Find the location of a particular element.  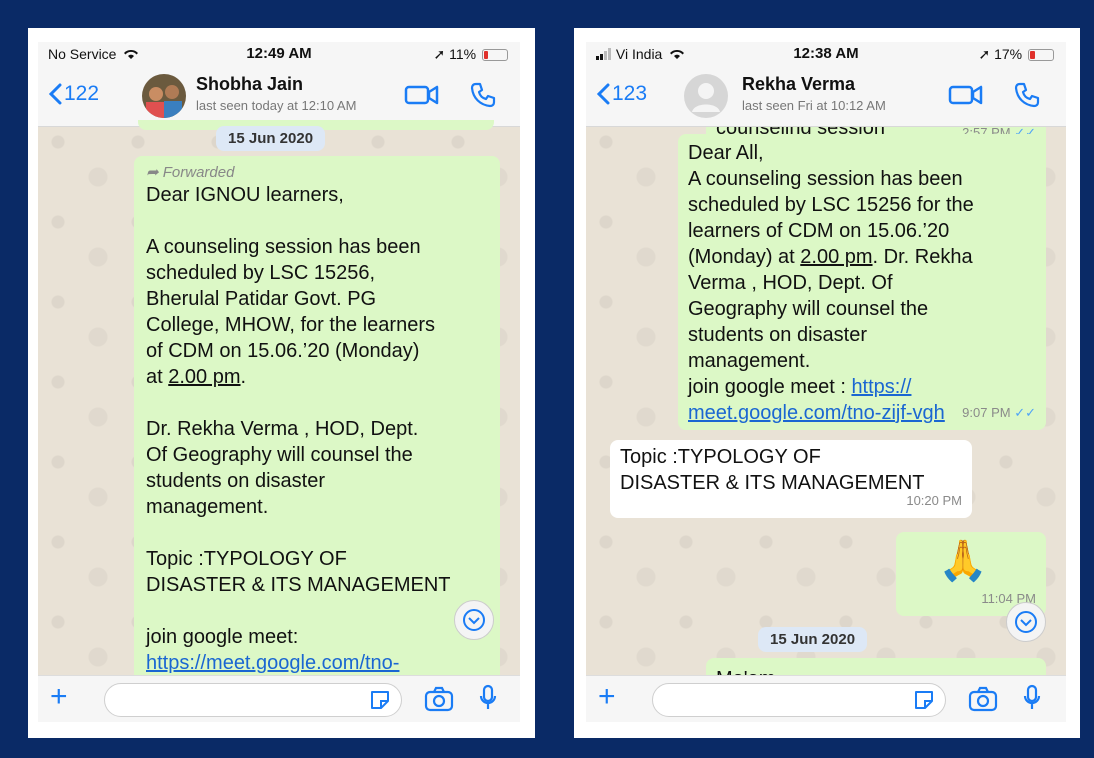

contact-name: Rekha Verma is located at coordinates (798, 84).